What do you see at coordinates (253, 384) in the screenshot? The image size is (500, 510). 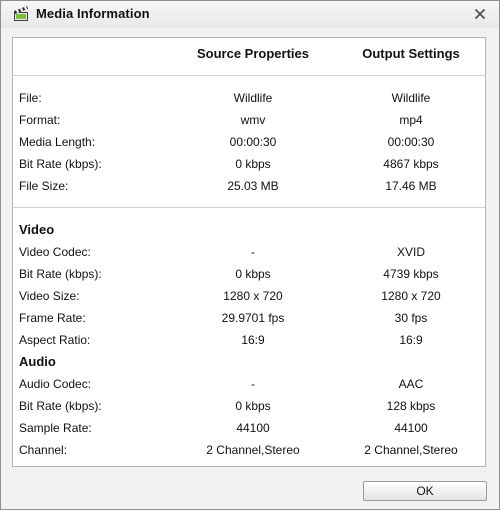 I see `source-audio-codec-value: -` at bounding box center [253, 384].